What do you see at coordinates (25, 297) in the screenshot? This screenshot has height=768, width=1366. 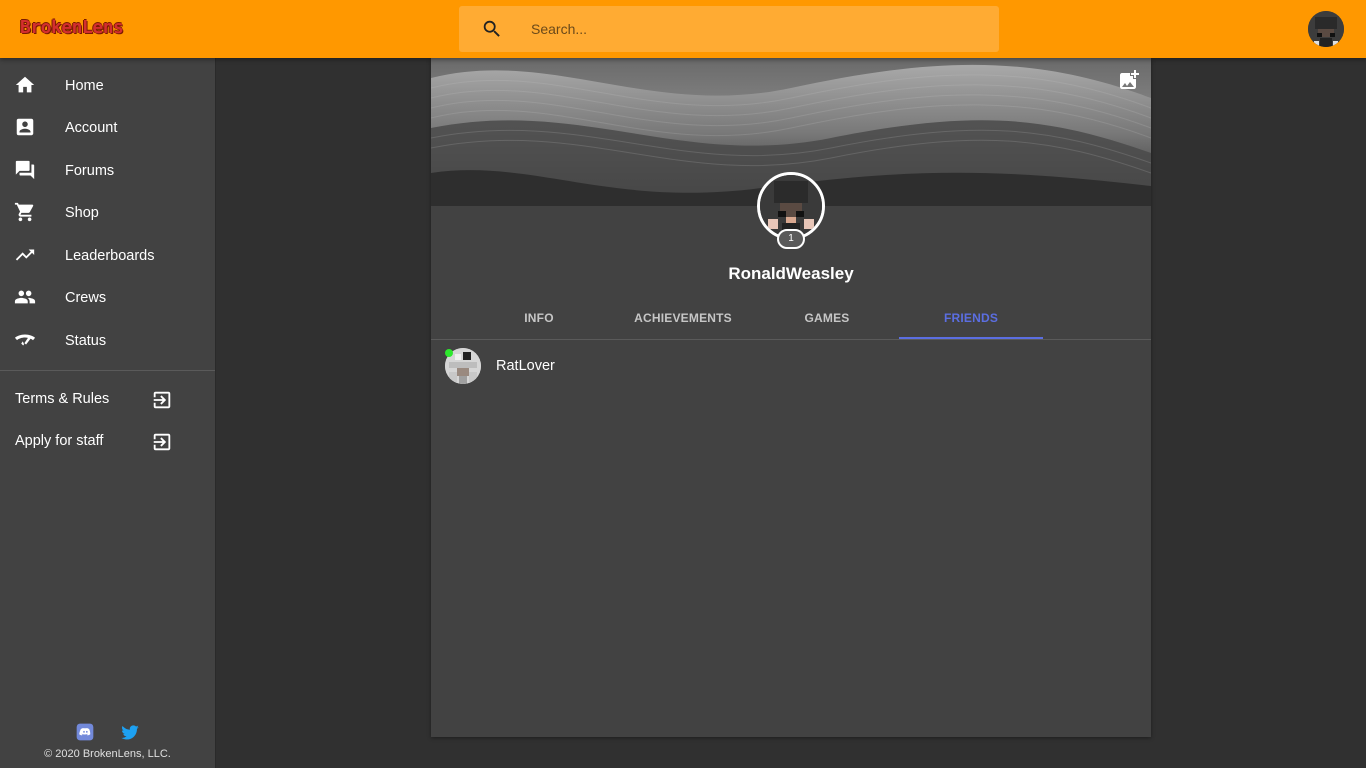 I see `people-icon` at bounding box center [25, 297].